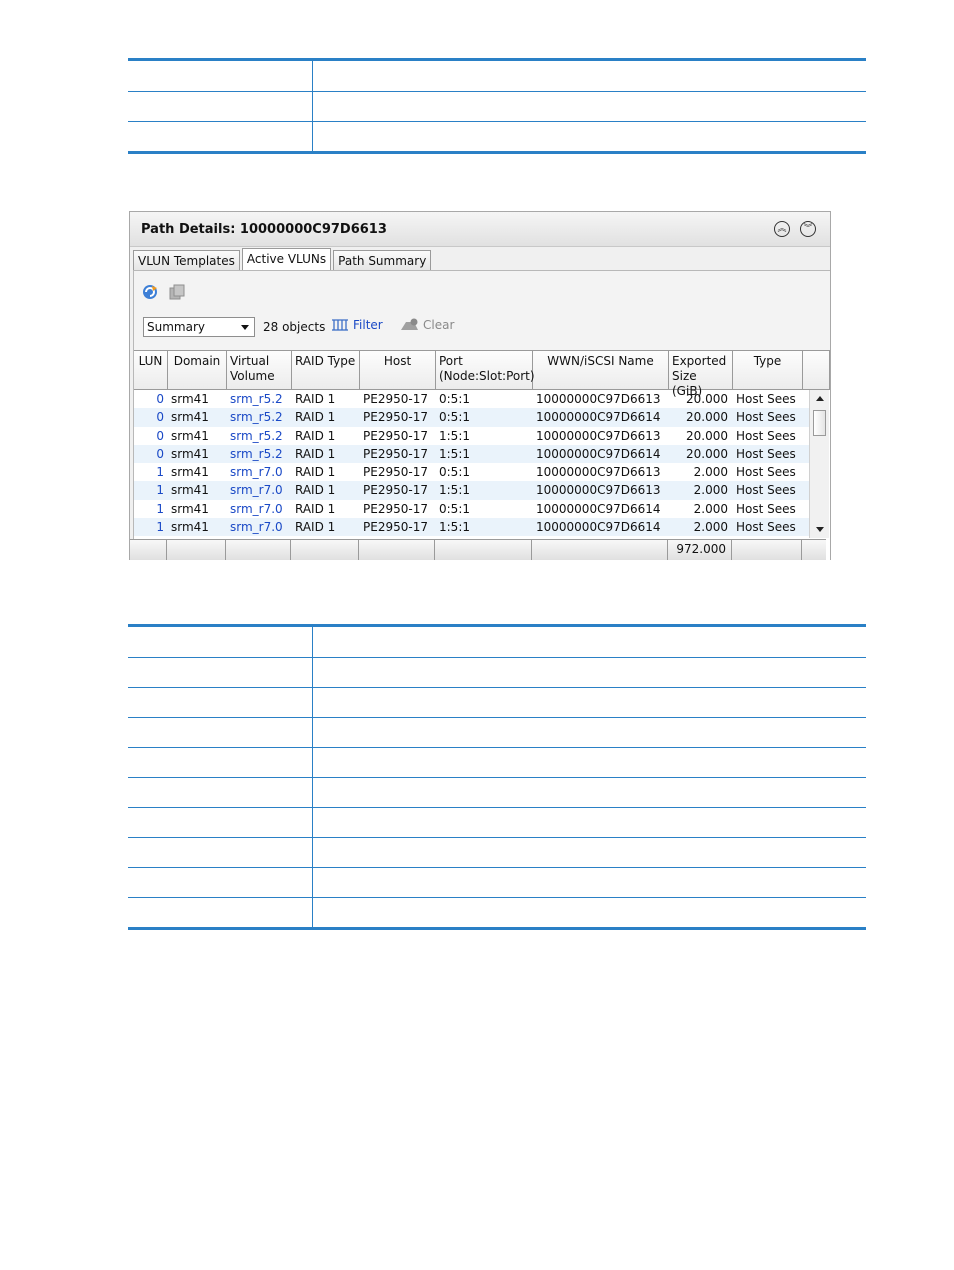 This screenshot has width=954, height=1270. I want to click on clear-button: Clear, so click(427, 325).